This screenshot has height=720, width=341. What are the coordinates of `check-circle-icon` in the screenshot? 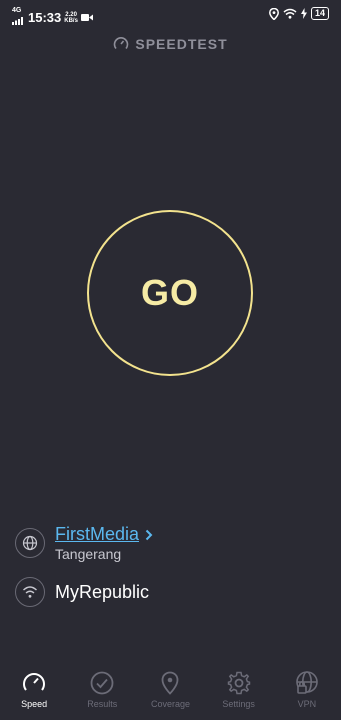 It's located at (102, 683).